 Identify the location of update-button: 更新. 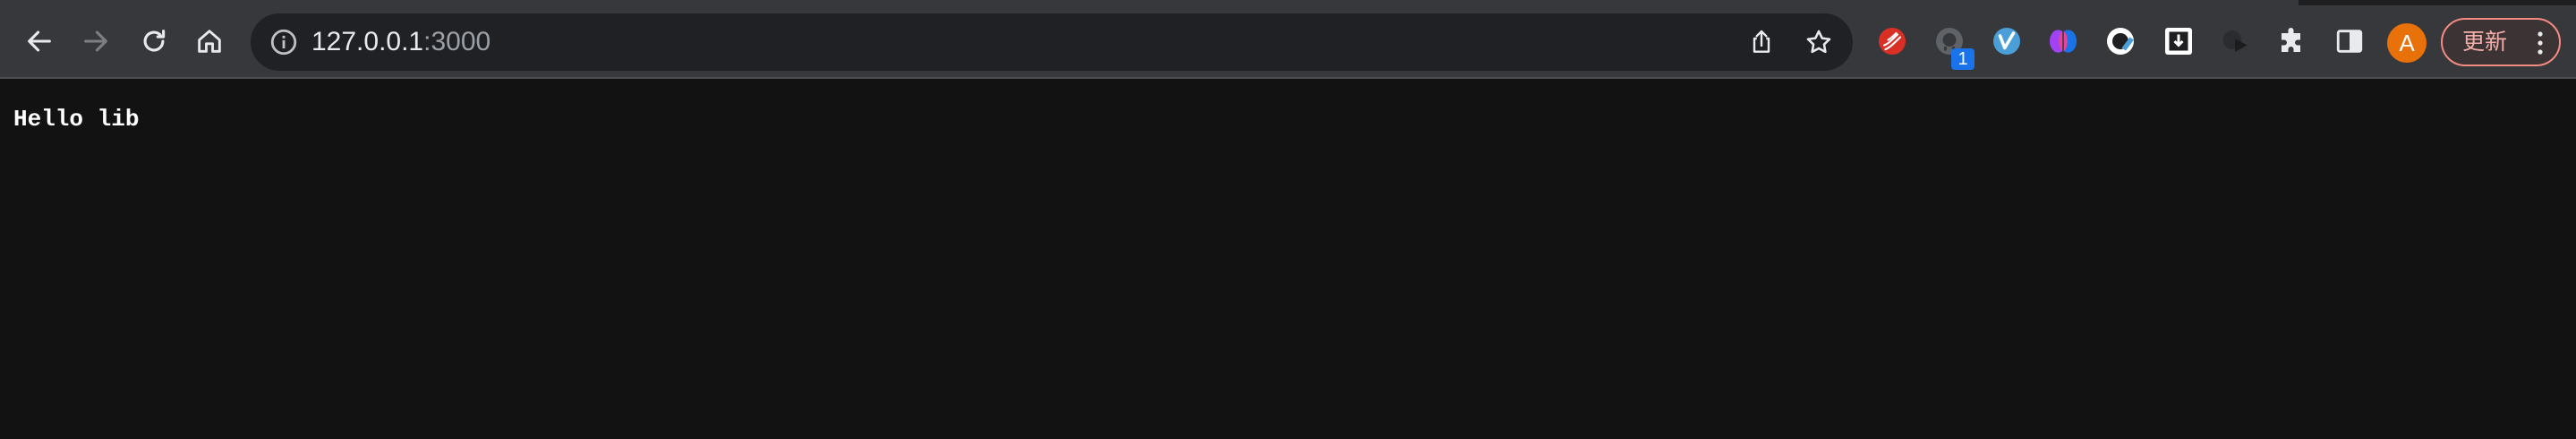
(2501, 42).